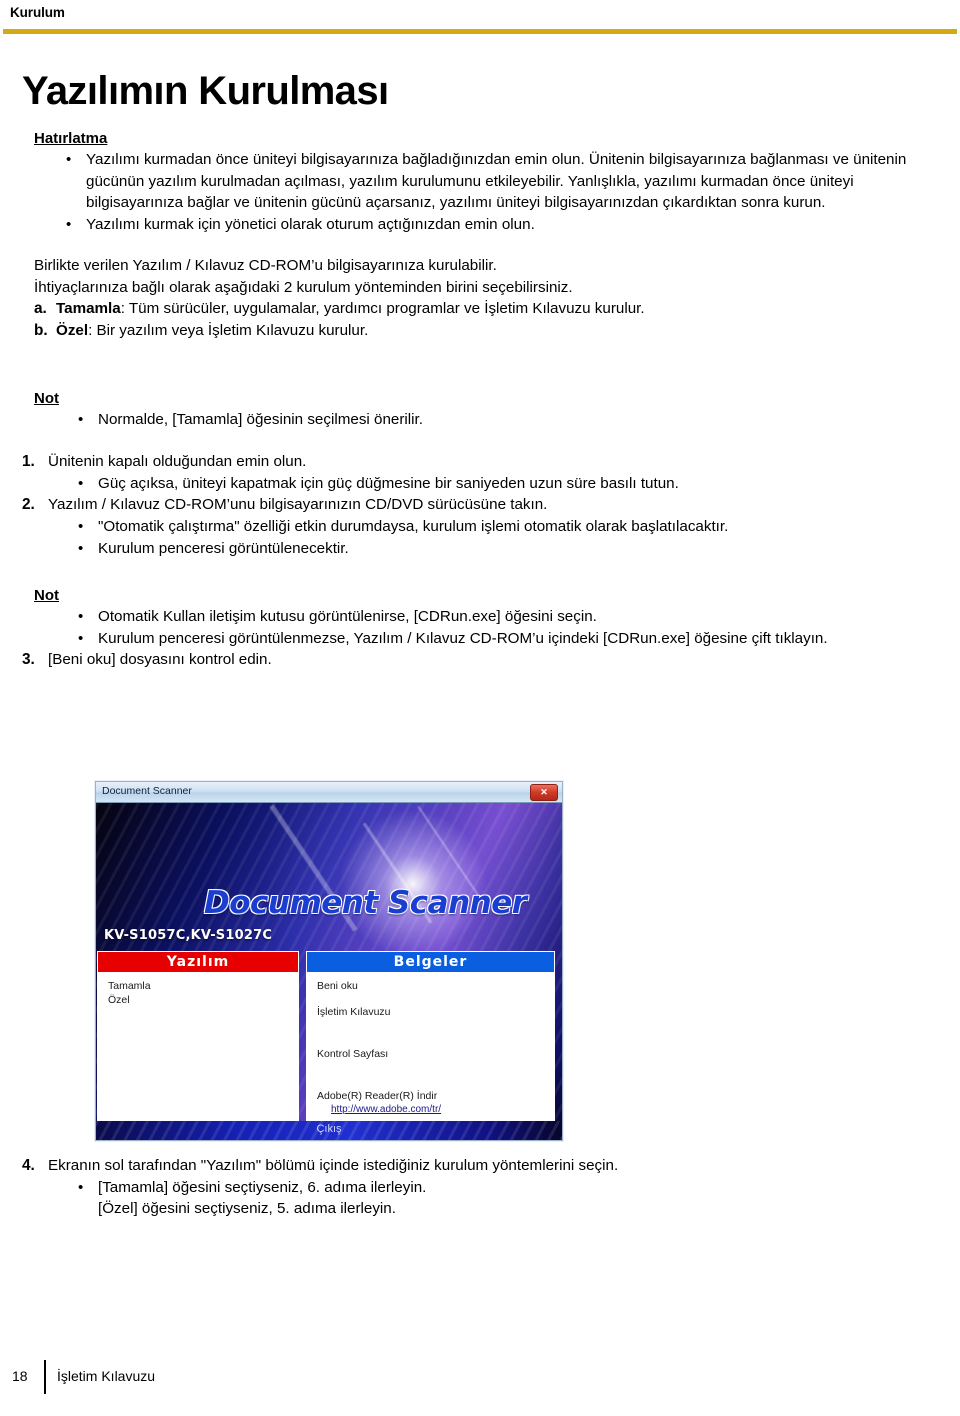 The image size is (960, 1416). What do you see at coordinates (71, 138) in the screenshot?
I see `reminder-heading: Hatırlatma` at bounding box center [71, 138].